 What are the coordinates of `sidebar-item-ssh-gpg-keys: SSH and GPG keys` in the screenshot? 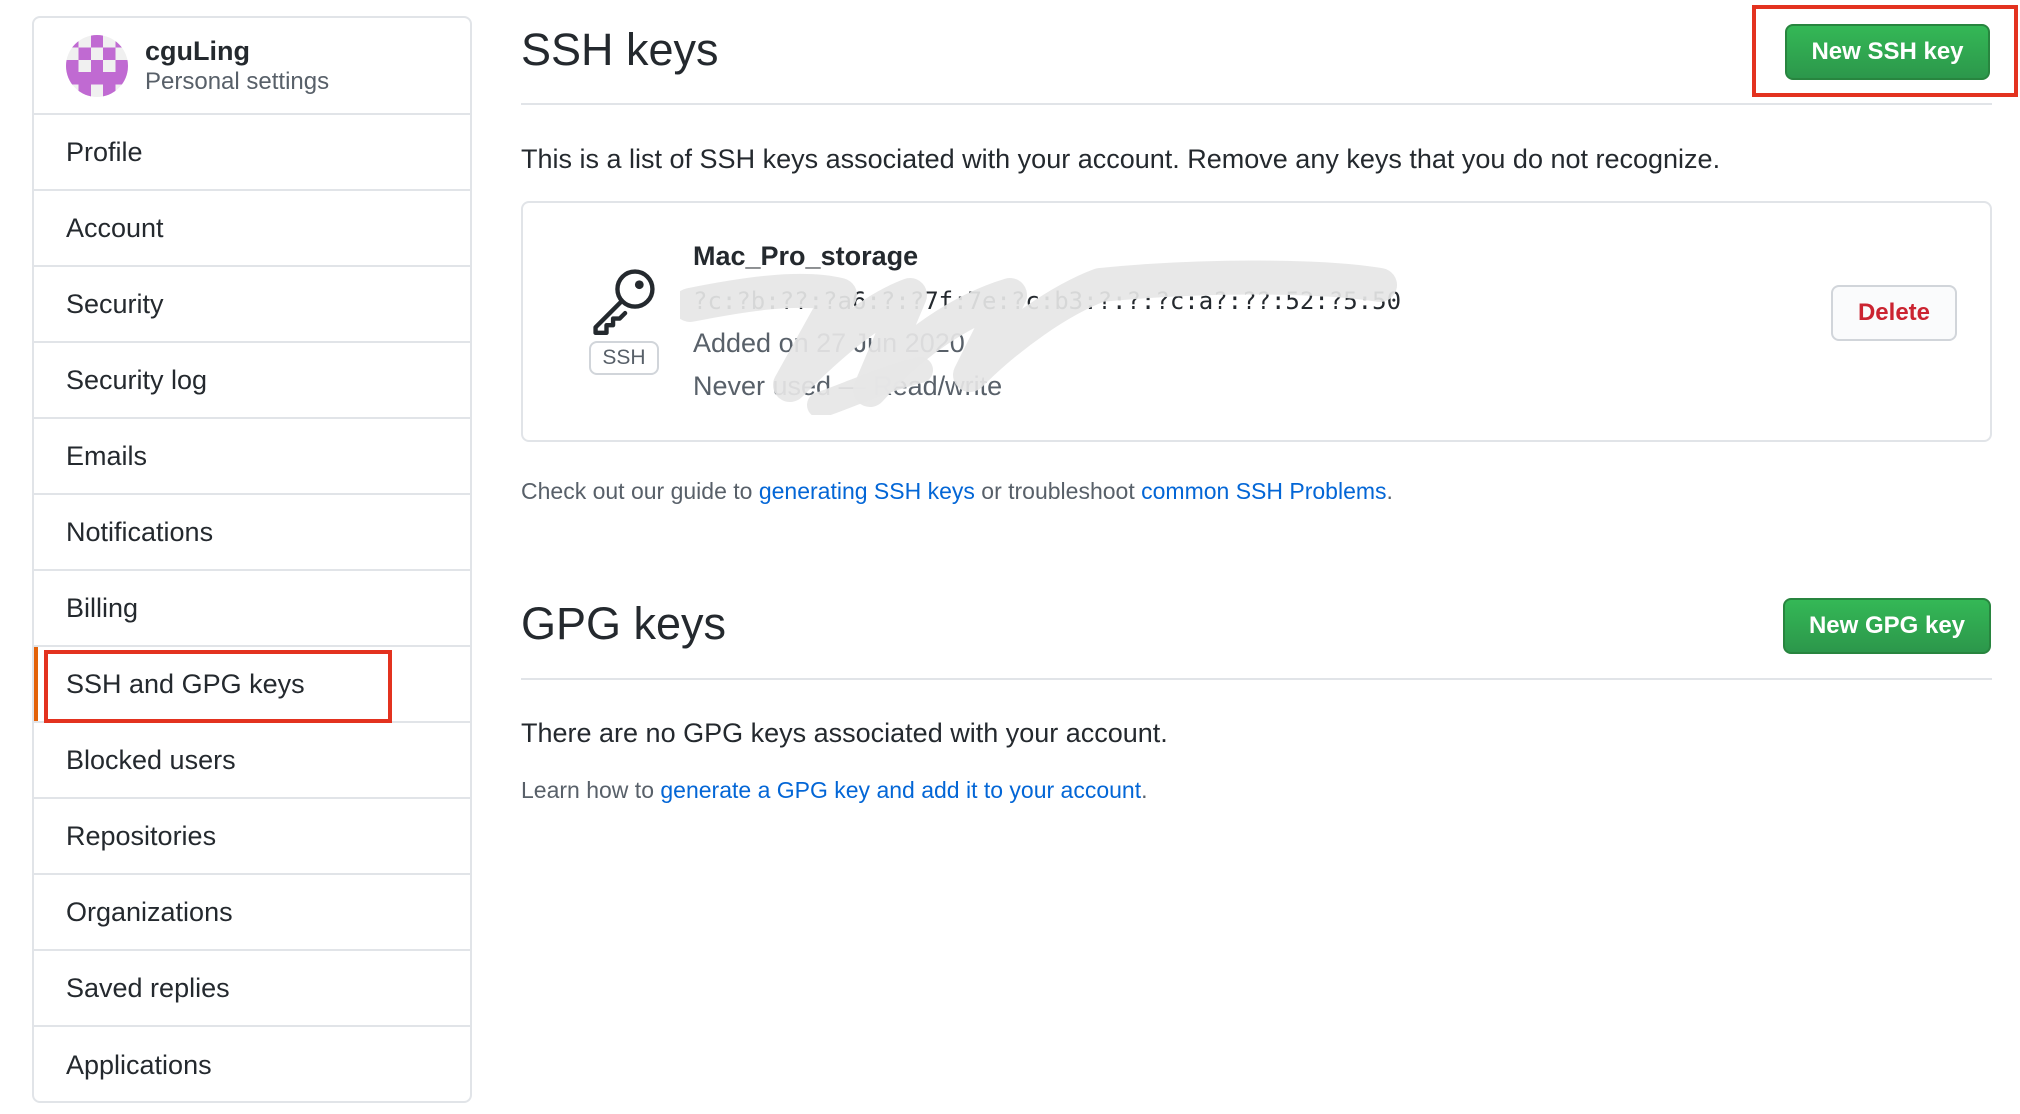 It's located at (252, 685).